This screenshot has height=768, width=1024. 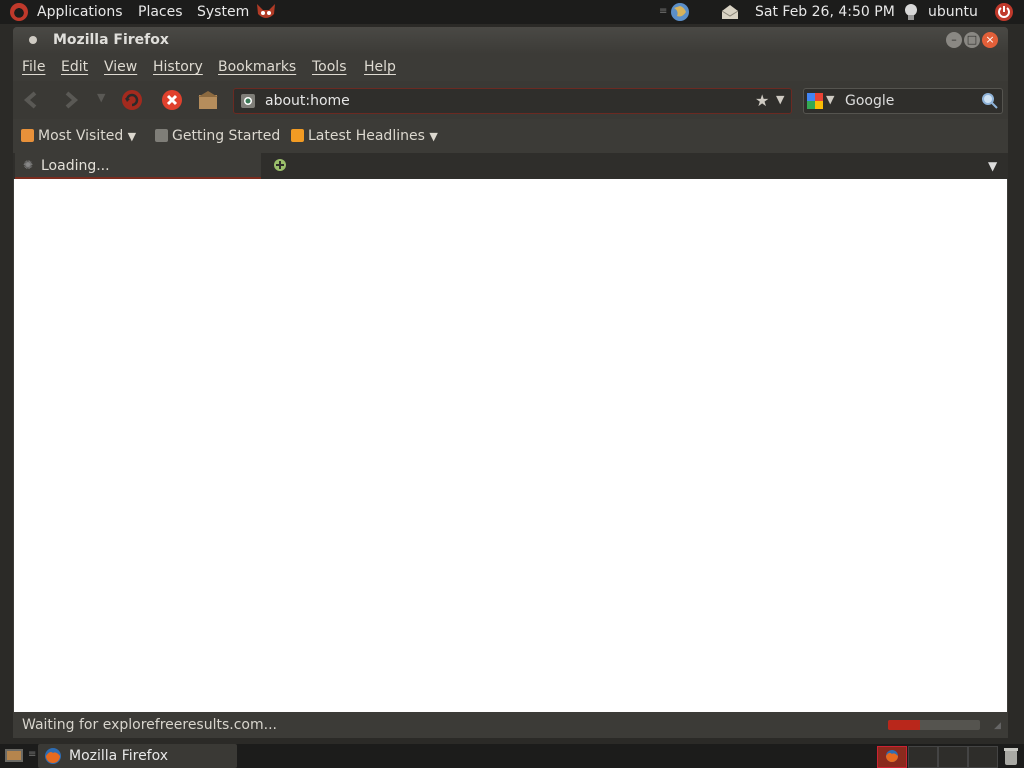 I want to click on maximize-button: □, so click(x=972, y=40).